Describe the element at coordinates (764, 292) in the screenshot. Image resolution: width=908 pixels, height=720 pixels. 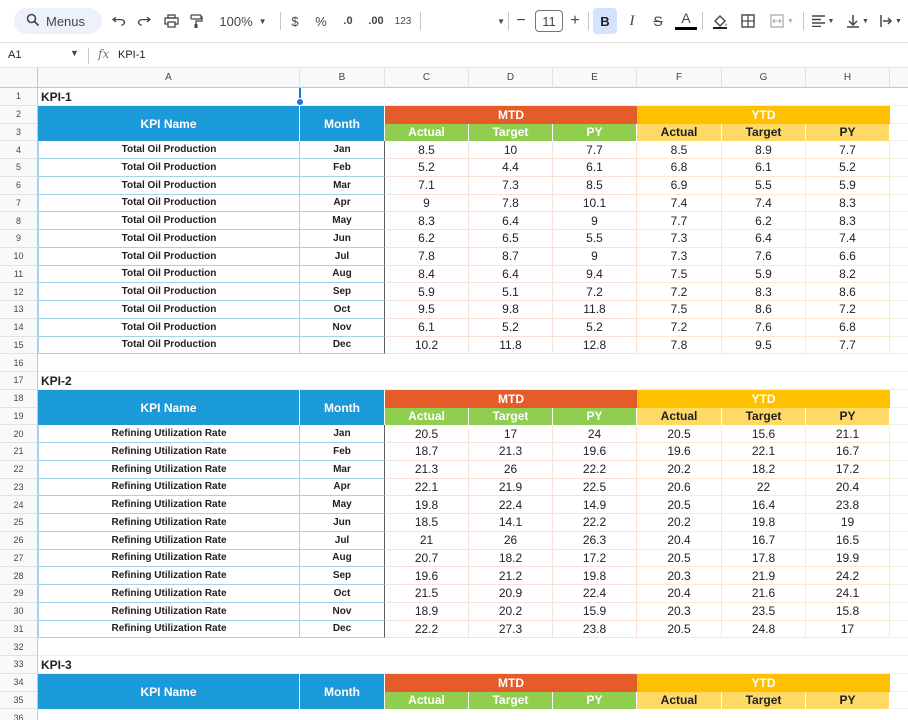
I see `ytd-target-cell: 8.3` at that location.